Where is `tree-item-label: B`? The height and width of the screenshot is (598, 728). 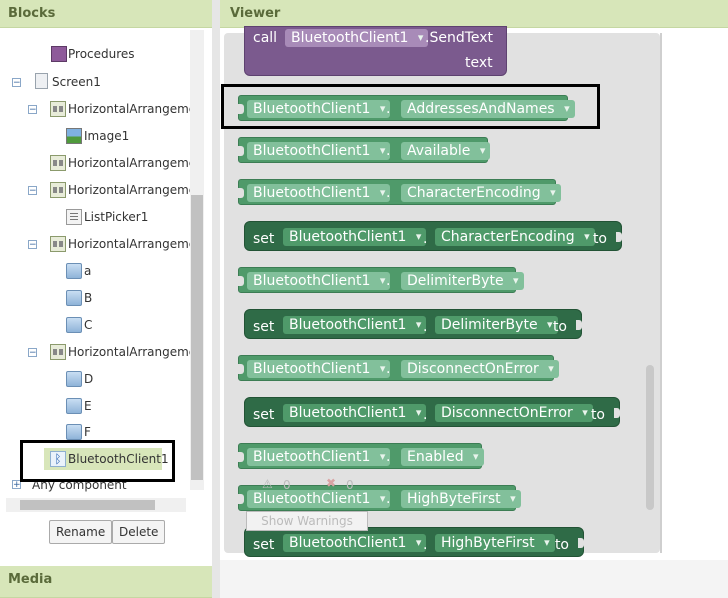
tree-item-label: B is located at coordinates (88, 298).